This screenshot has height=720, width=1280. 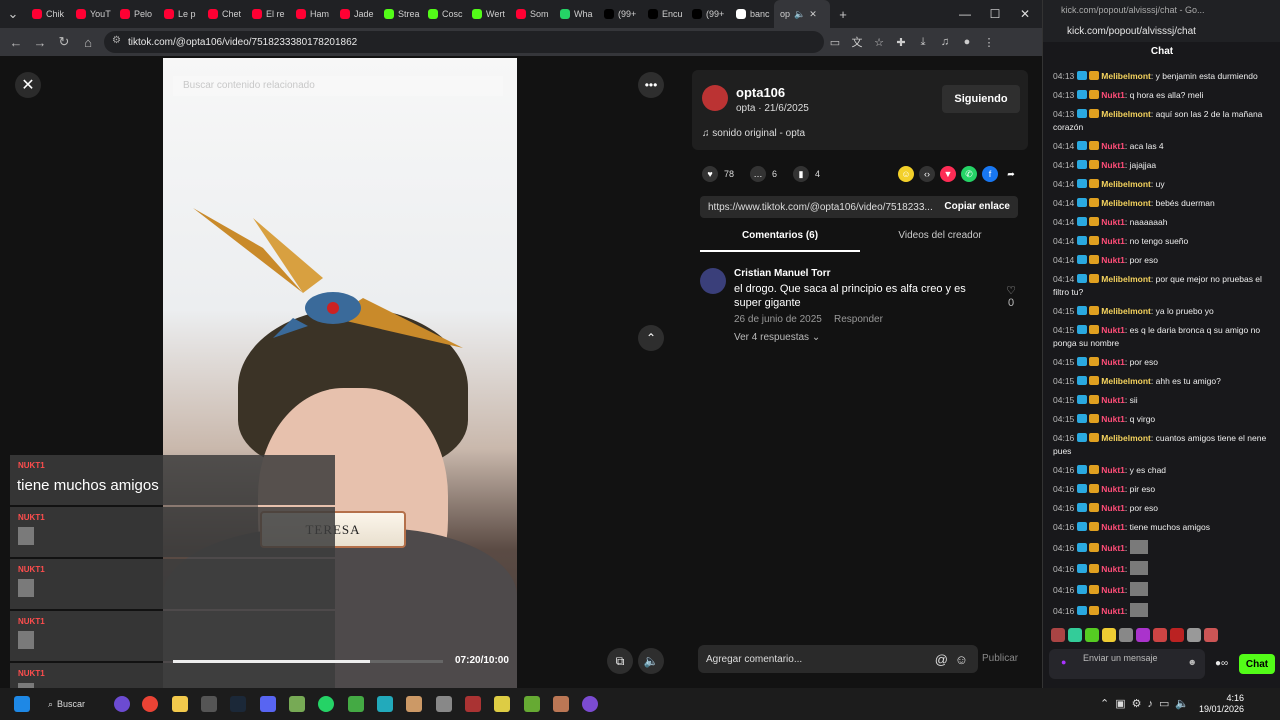 I want to click on download-icon: ⤓, so click(x=923, y=42).